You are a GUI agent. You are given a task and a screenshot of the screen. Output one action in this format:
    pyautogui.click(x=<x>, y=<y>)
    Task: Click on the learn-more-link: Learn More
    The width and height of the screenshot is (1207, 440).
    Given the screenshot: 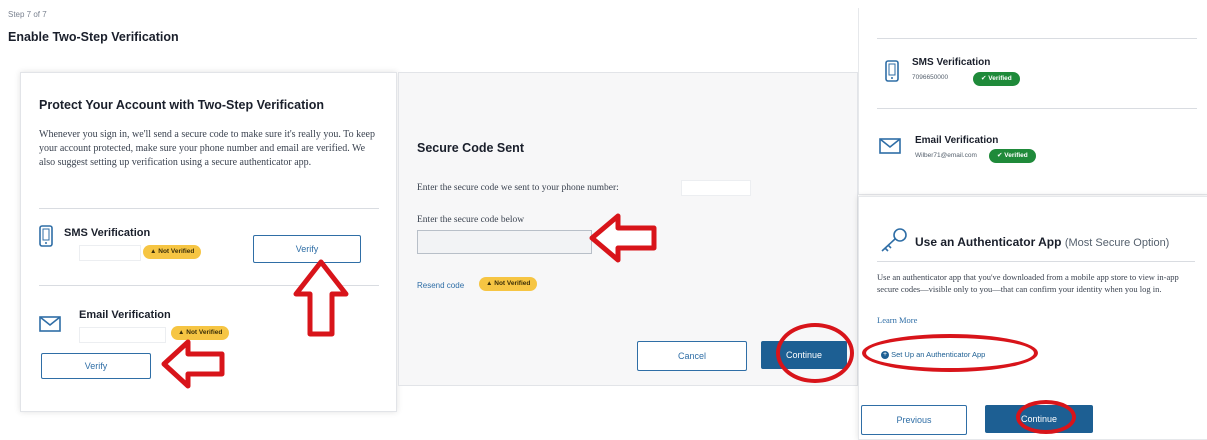 What is the action you would take?
    pyautogui.click(x=897, y=320)
    